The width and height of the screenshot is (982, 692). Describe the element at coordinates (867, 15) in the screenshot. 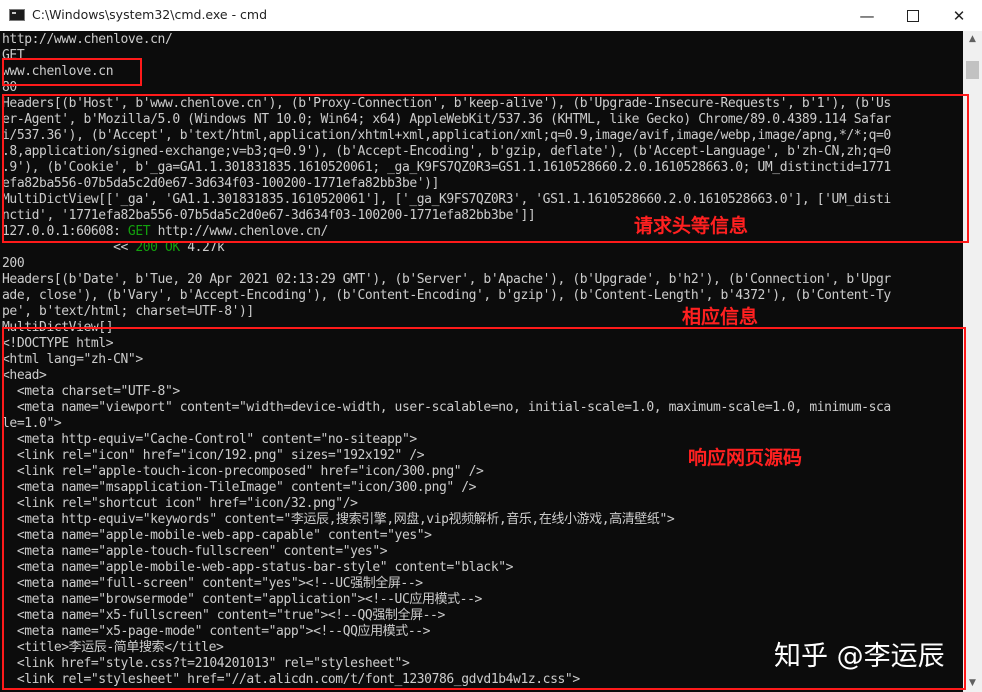

I see `minimize-button: —` at that location.